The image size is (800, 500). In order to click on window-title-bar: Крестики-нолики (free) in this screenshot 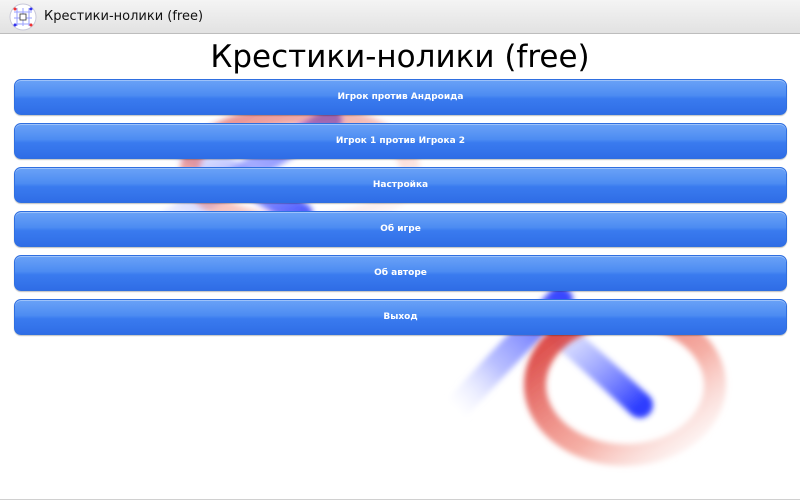, I will do `click(400, 17)`.